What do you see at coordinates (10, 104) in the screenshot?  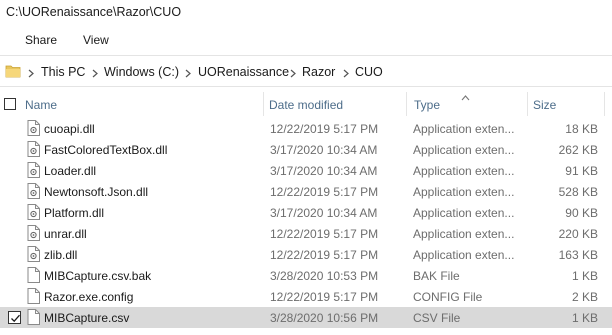 I see `select-all-checkbox` at bounding box center [10, 104].